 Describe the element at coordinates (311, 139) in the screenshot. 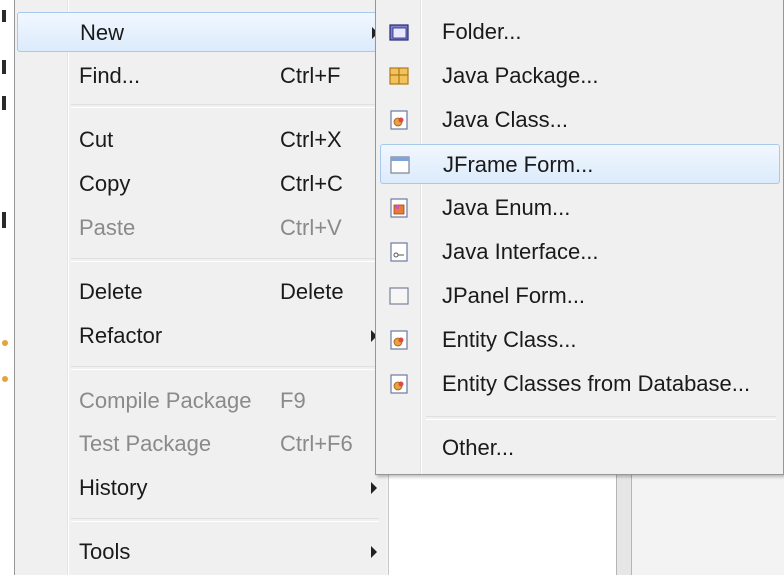

I see `menu-item-shortcut: Ctrl+X` at that location.